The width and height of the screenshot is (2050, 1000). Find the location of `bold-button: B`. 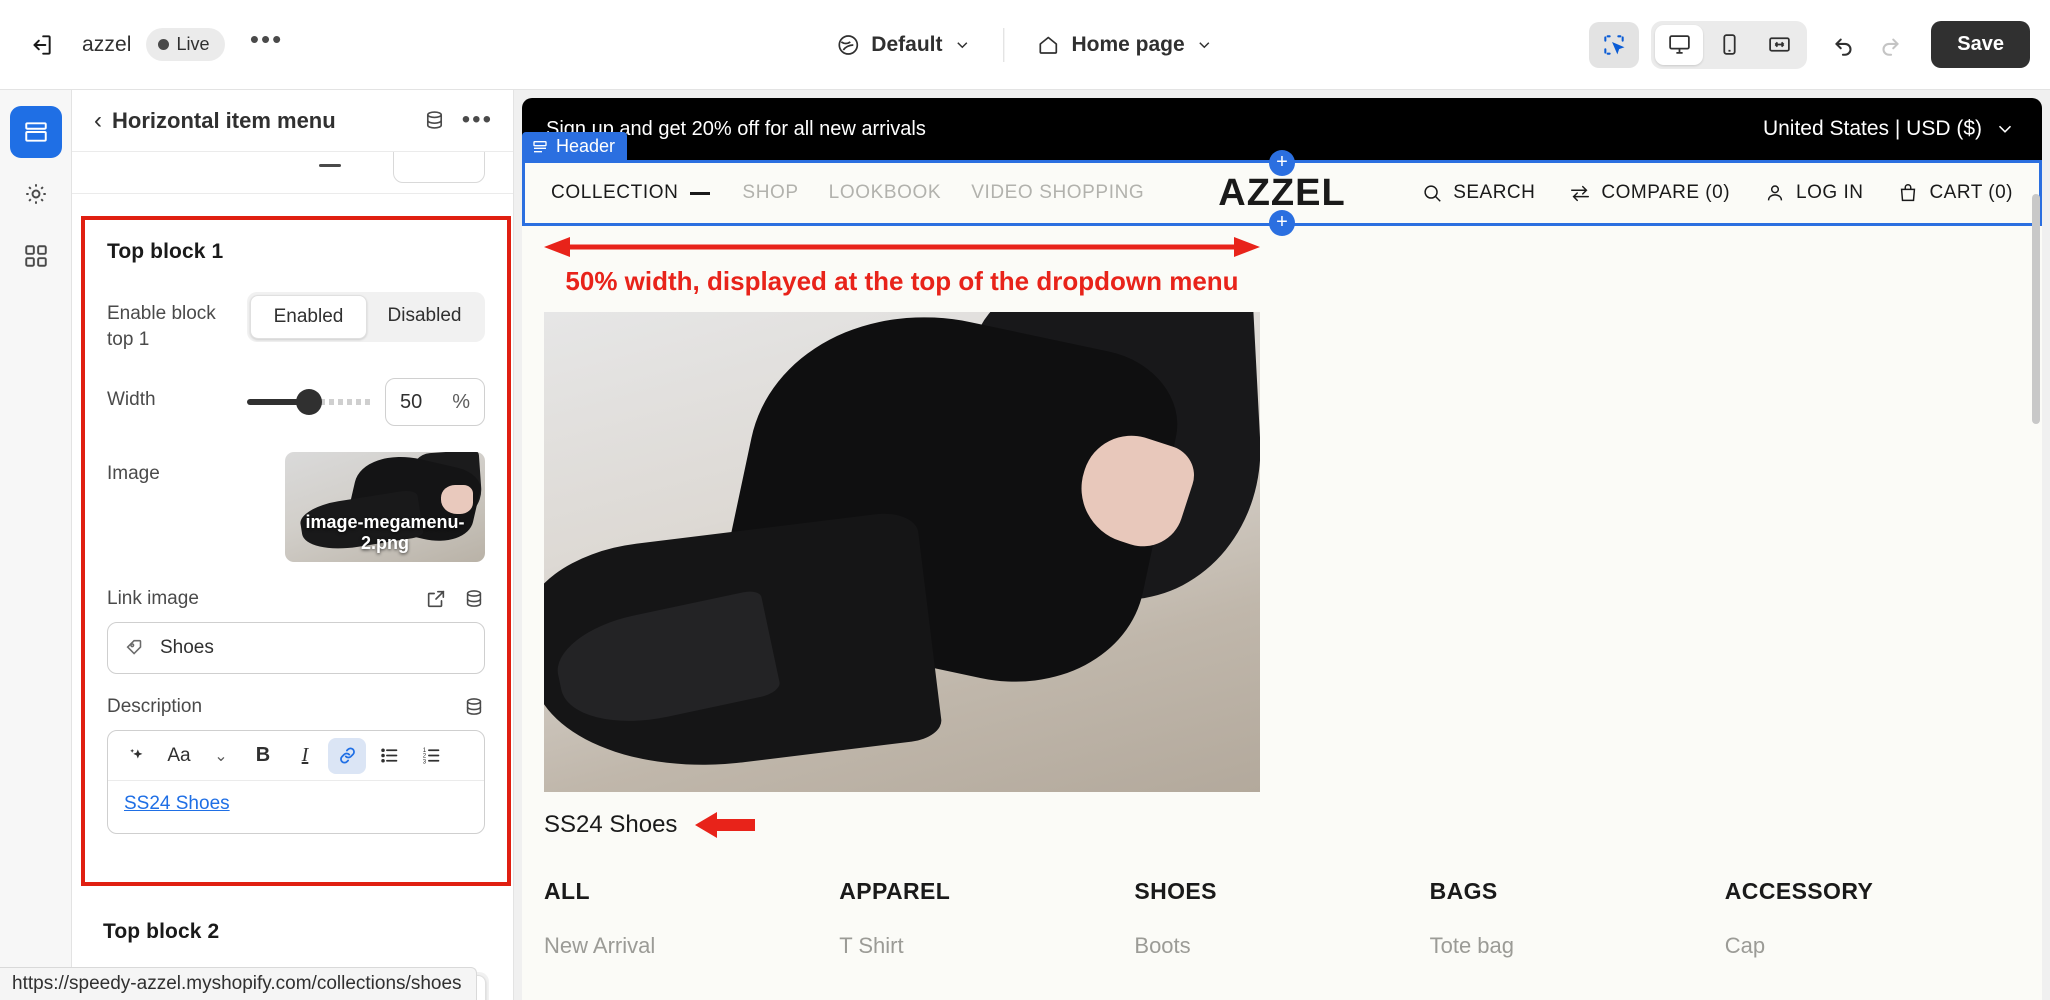

bold-button: B is located at coordinates (263, 756).